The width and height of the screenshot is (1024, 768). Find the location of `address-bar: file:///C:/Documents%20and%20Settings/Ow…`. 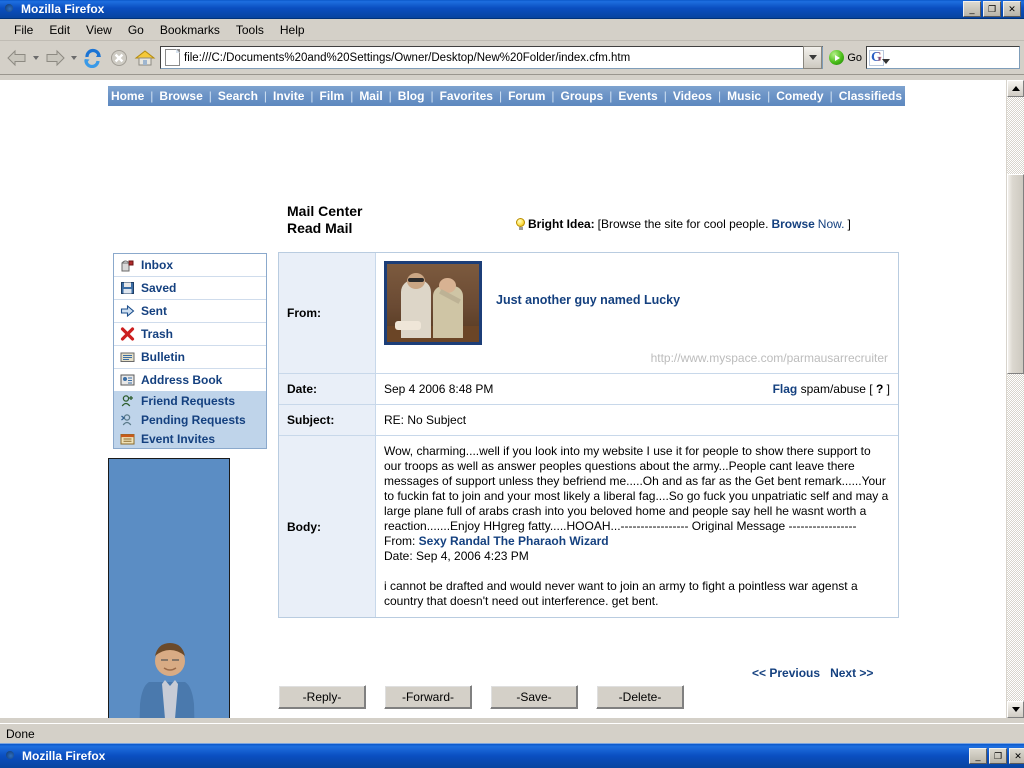

address-bar: file:///C:/Documents%20and%20Settings/Ow… is located at coordinates (492, 57).